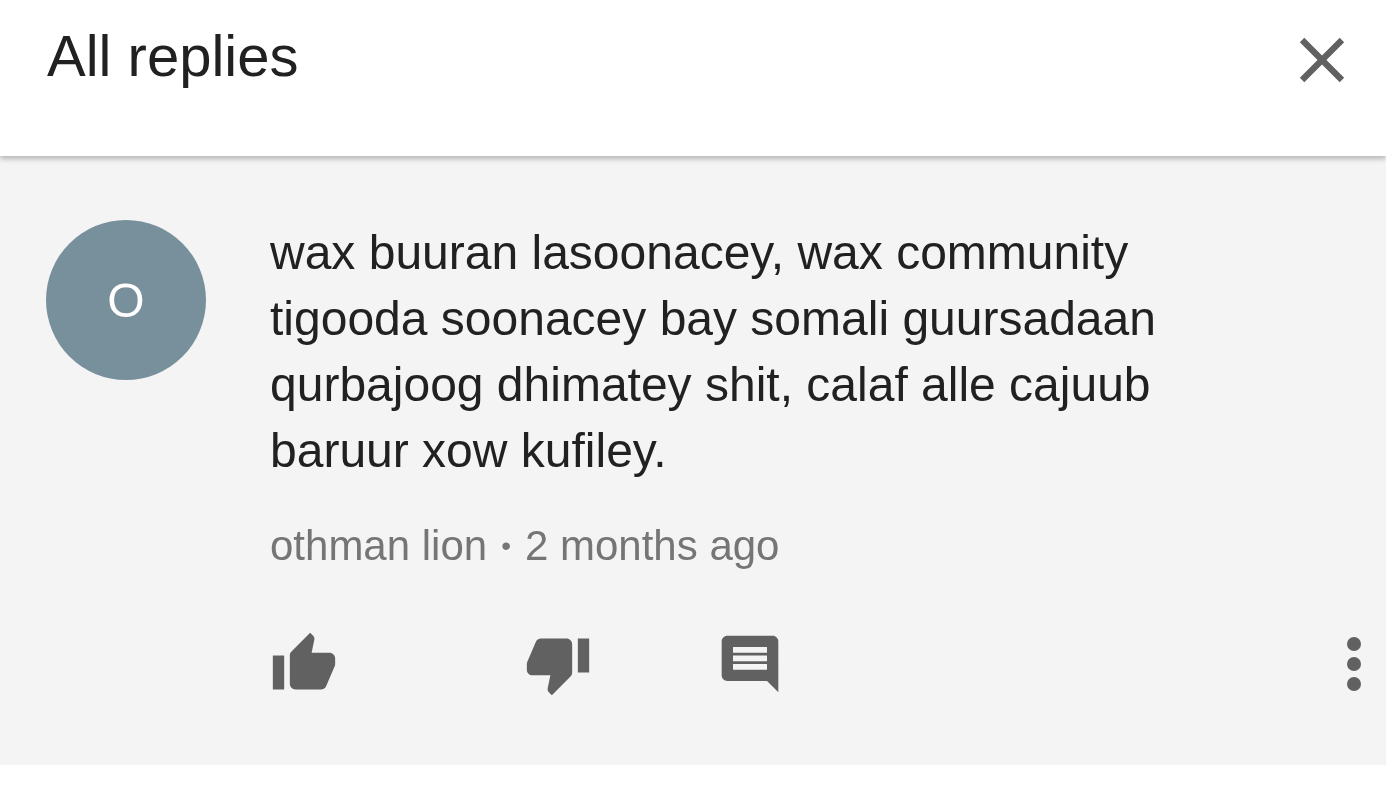  Describe the element at coordinates (652, 546) in the screenshot. I see `comment-time: 2 months ago` at that location.